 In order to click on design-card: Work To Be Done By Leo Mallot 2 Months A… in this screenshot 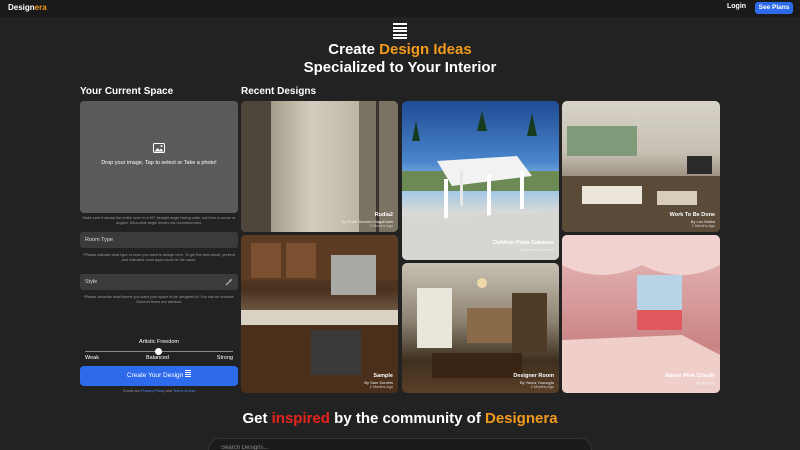, I will do `click(641, 166)`.